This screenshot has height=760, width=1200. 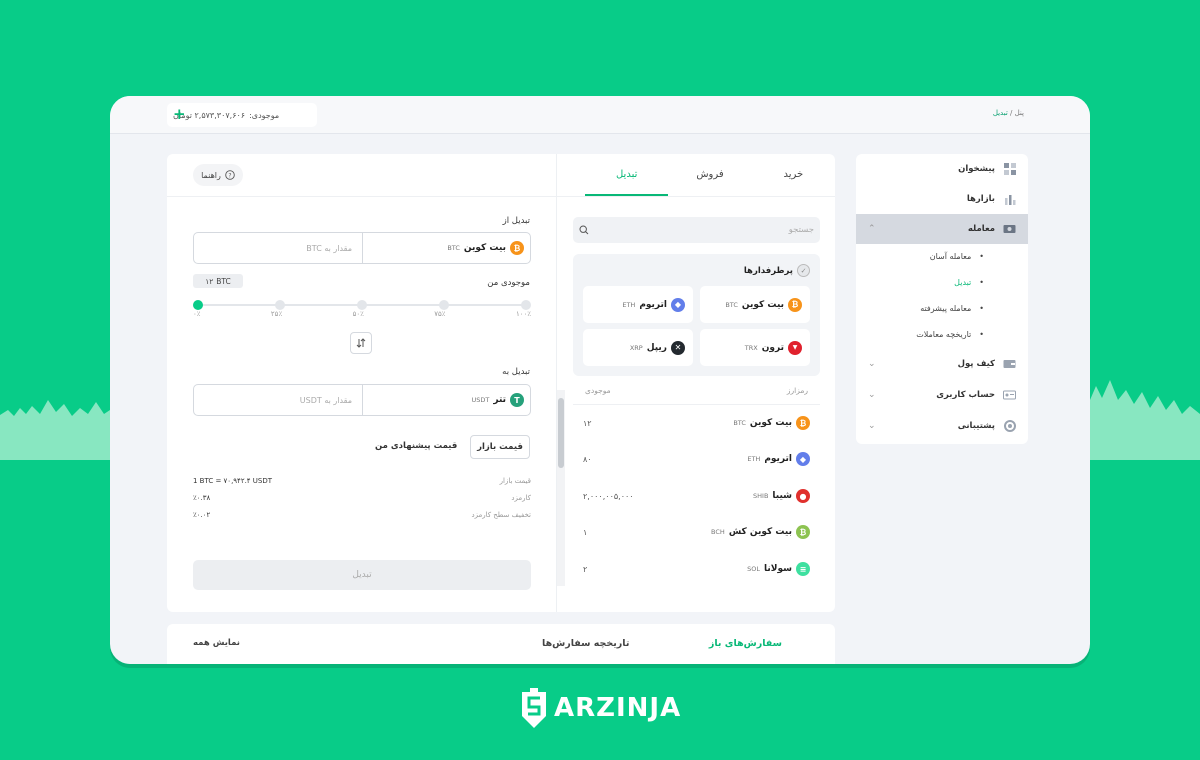 I want to click on from-field: ₿ بیت کوین BTC مقدار به BTC, so click(x=362, y=248).